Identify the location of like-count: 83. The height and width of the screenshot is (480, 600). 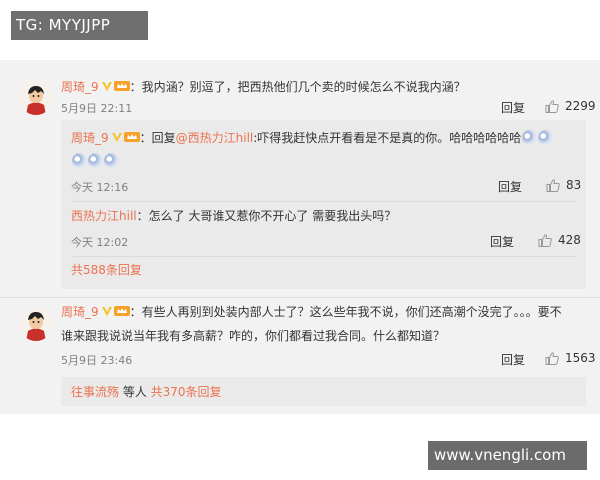
(574, 185).